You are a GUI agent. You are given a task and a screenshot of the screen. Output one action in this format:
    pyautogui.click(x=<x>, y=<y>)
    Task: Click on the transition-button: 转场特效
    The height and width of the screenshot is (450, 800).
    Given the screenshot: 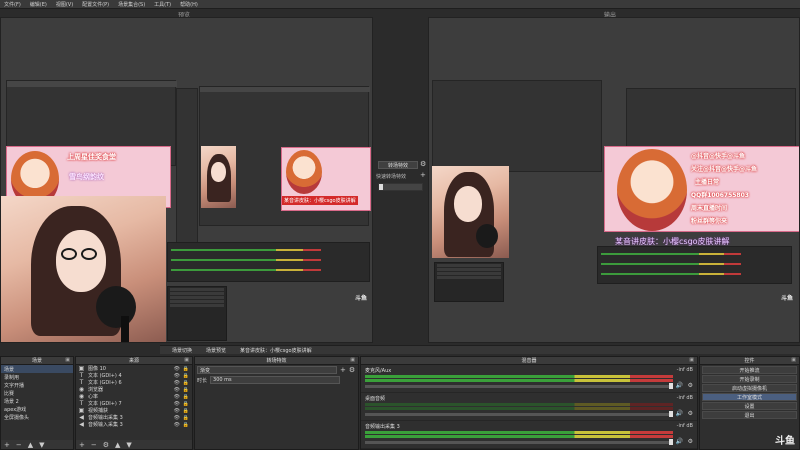 What is the action you would take?
    pyautogui.click(x=398, y=165)
    